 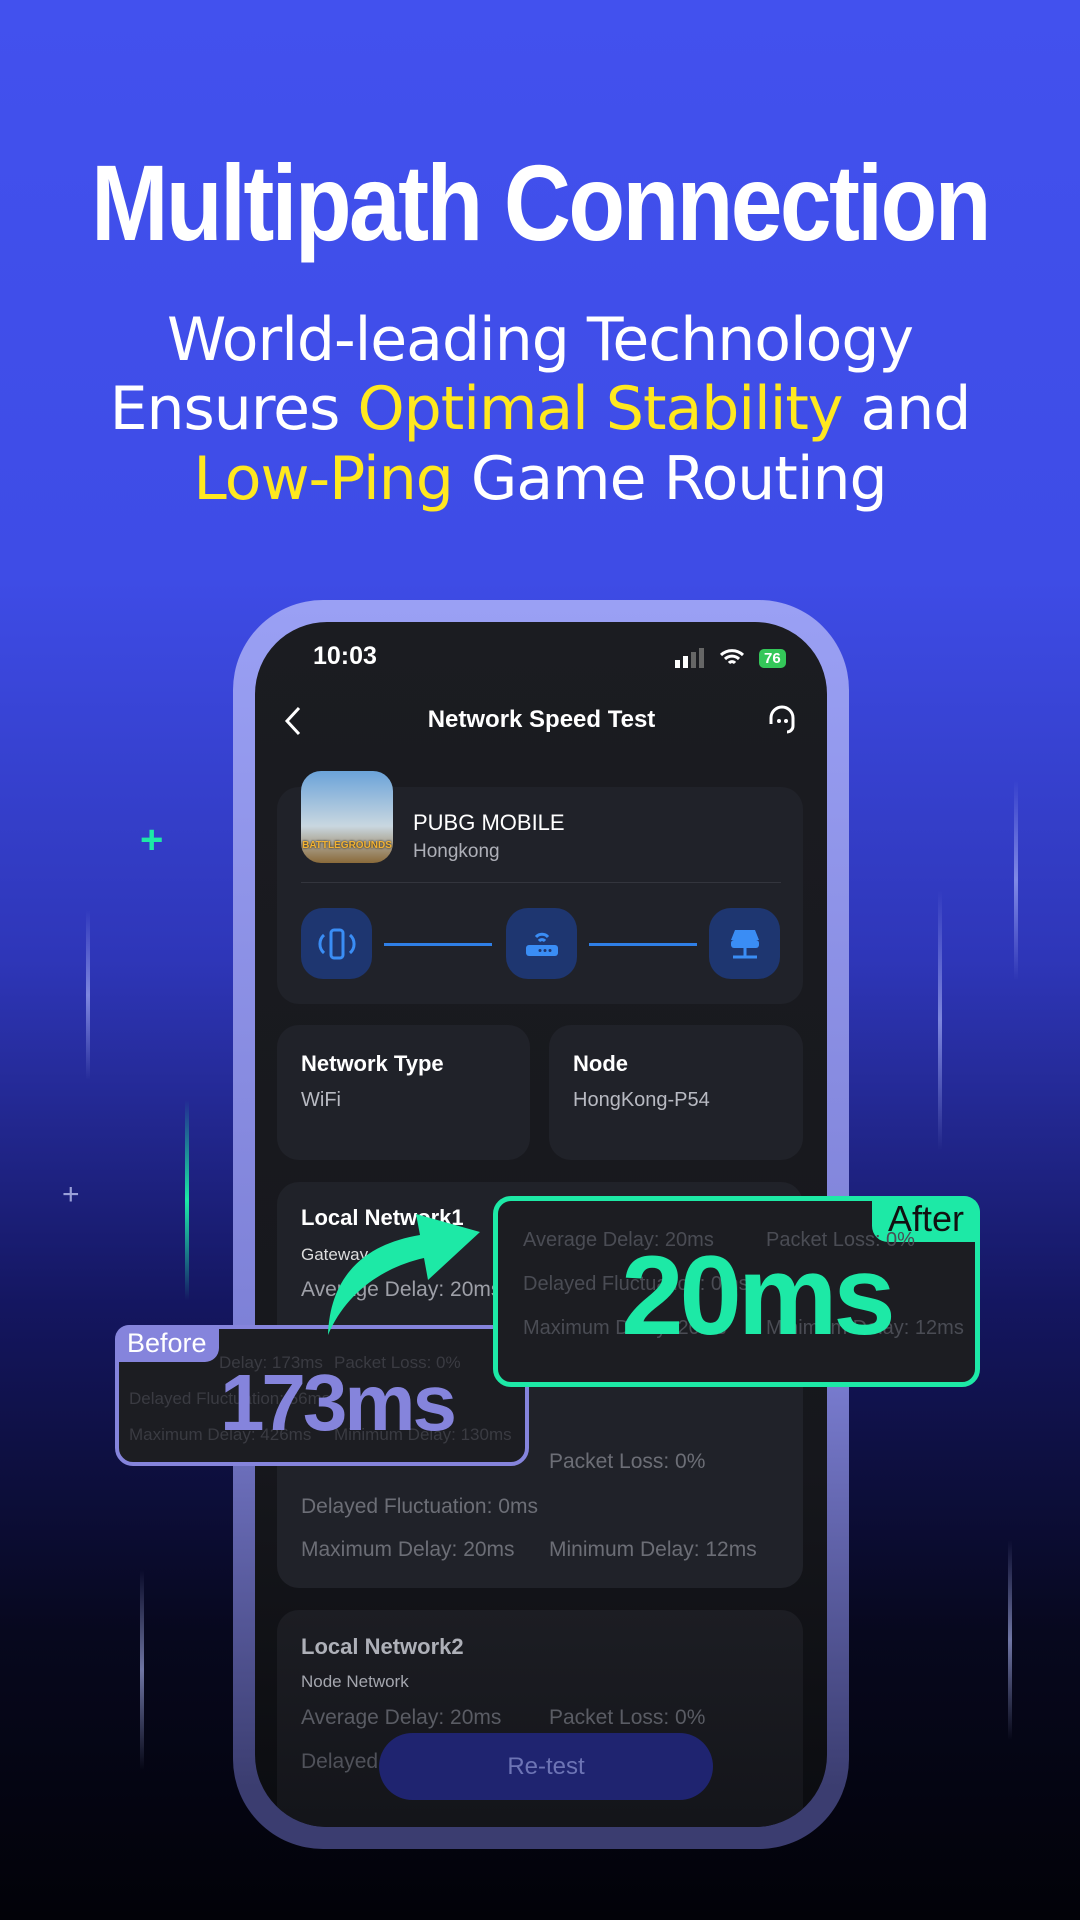 What do you see at coordinates (456, 851) in the screenshot?
I see `game-region: Hongkong` at bounding box center [456, 851].